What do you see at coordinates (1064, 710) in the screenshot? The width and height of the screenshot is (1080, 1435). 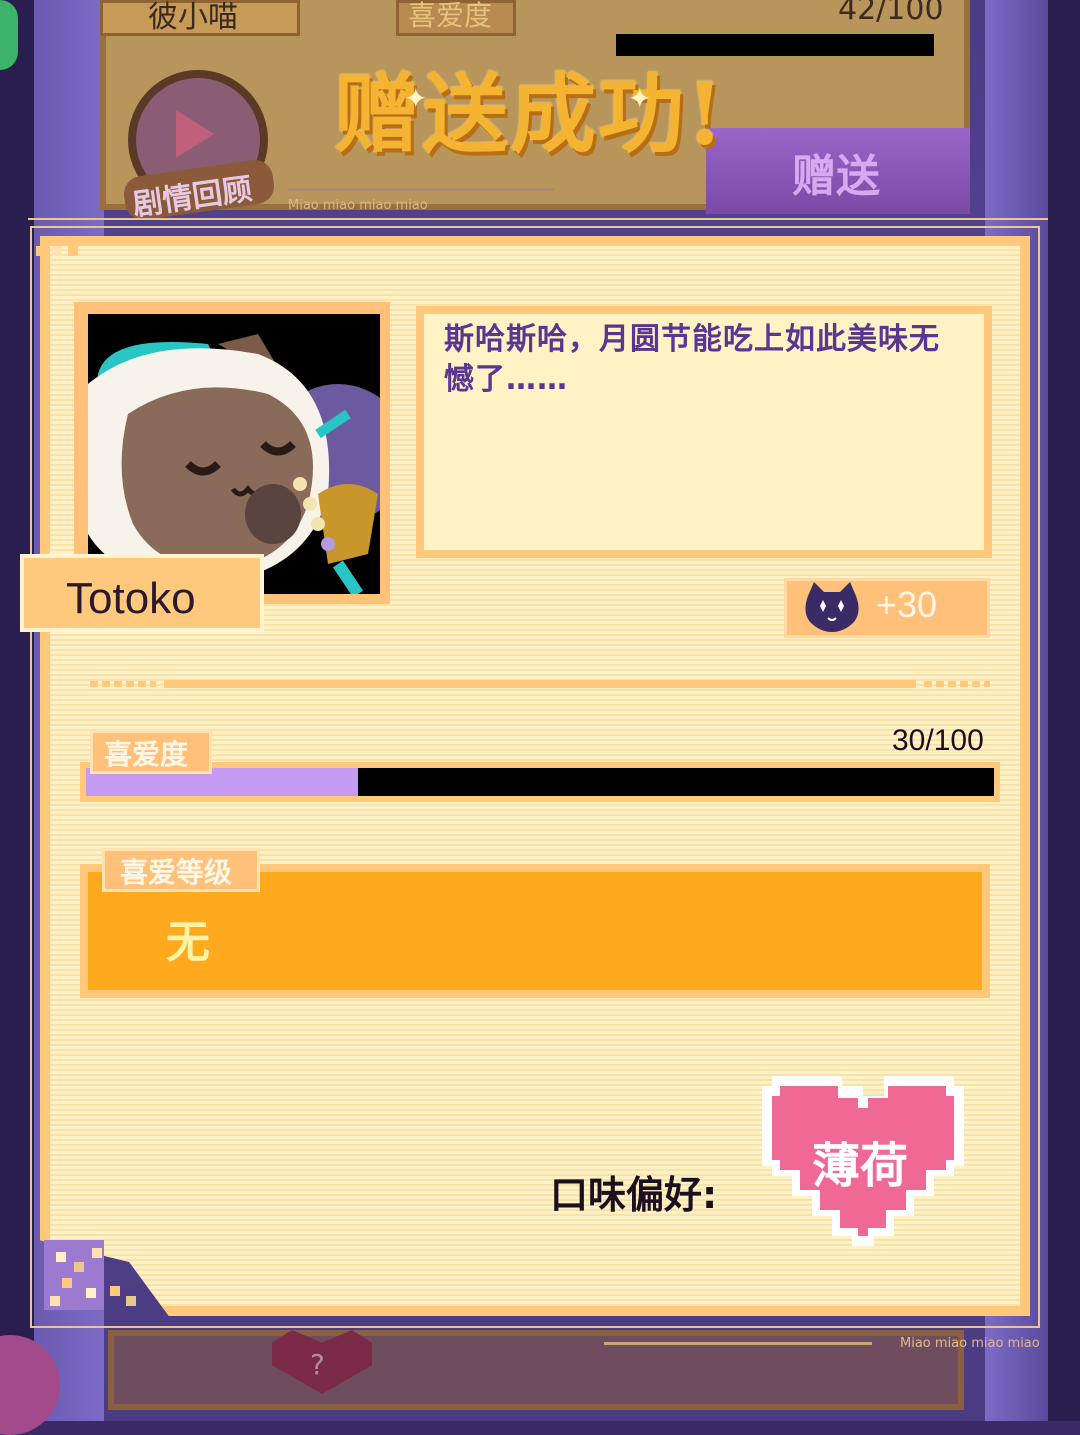 I see `background-right-pillar` at bounding box center [1064, 710].